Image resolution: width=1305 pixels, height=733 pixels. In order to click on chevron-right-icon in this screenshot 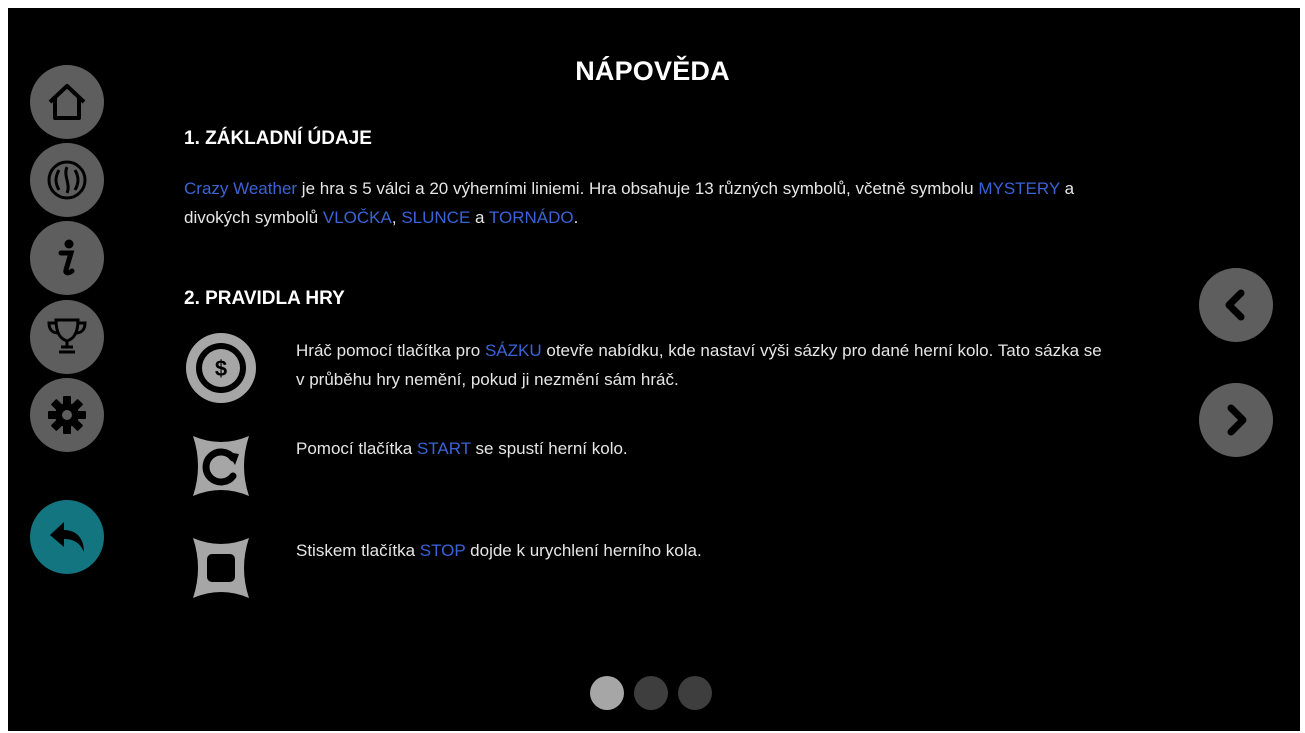, I will do `click(1237, 420)`.